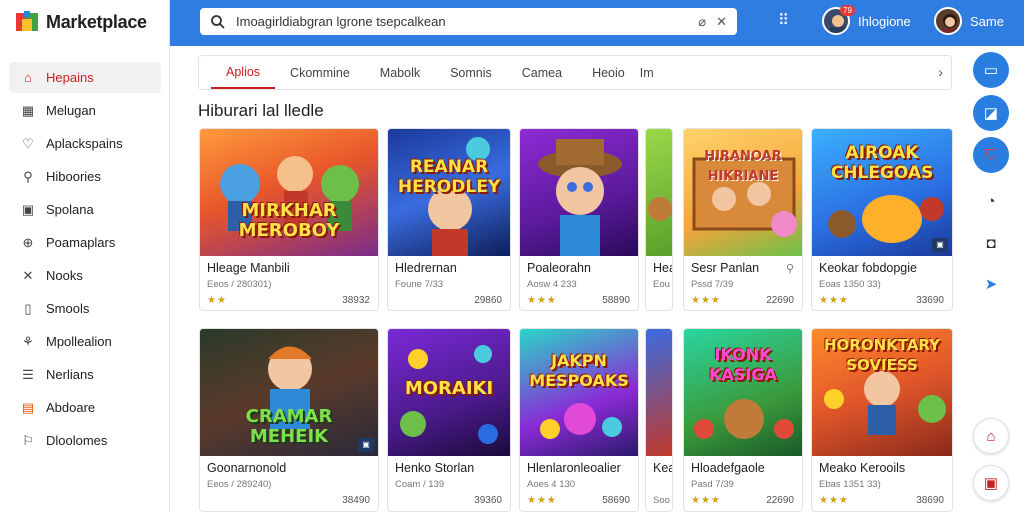 The height and width of the screenshot is (512, 1024). What do you see at coordinates (991, 70) in the screenshot?
I see `inbox-icon: ▭` at bounding box center [991, 70].